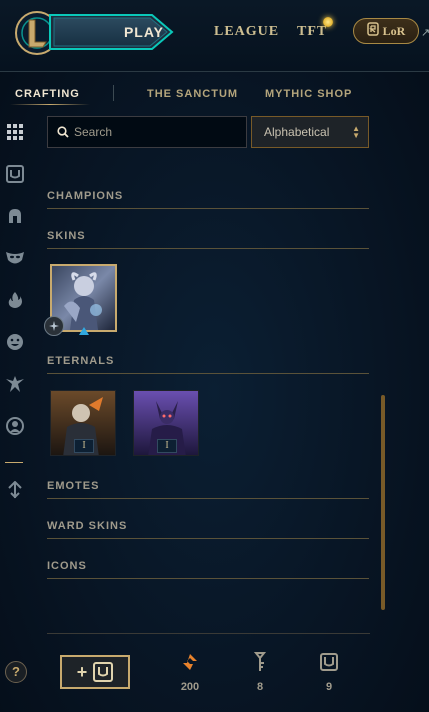 This screenshot has width=429, height=712. I want to click on currency-value: 200, so click(190, 687).